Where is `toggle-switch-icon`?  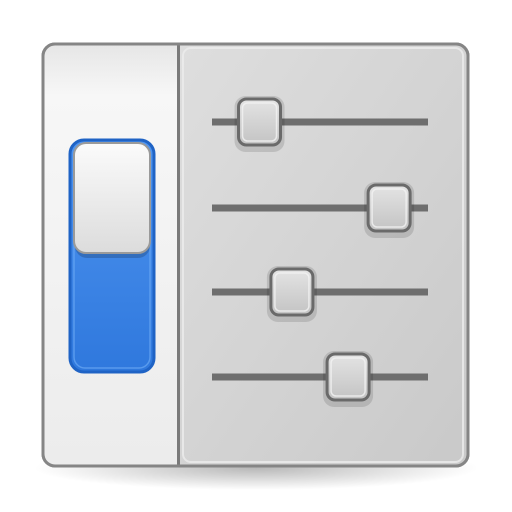 toggle-switch-icon is located at coordinates (112, 256).